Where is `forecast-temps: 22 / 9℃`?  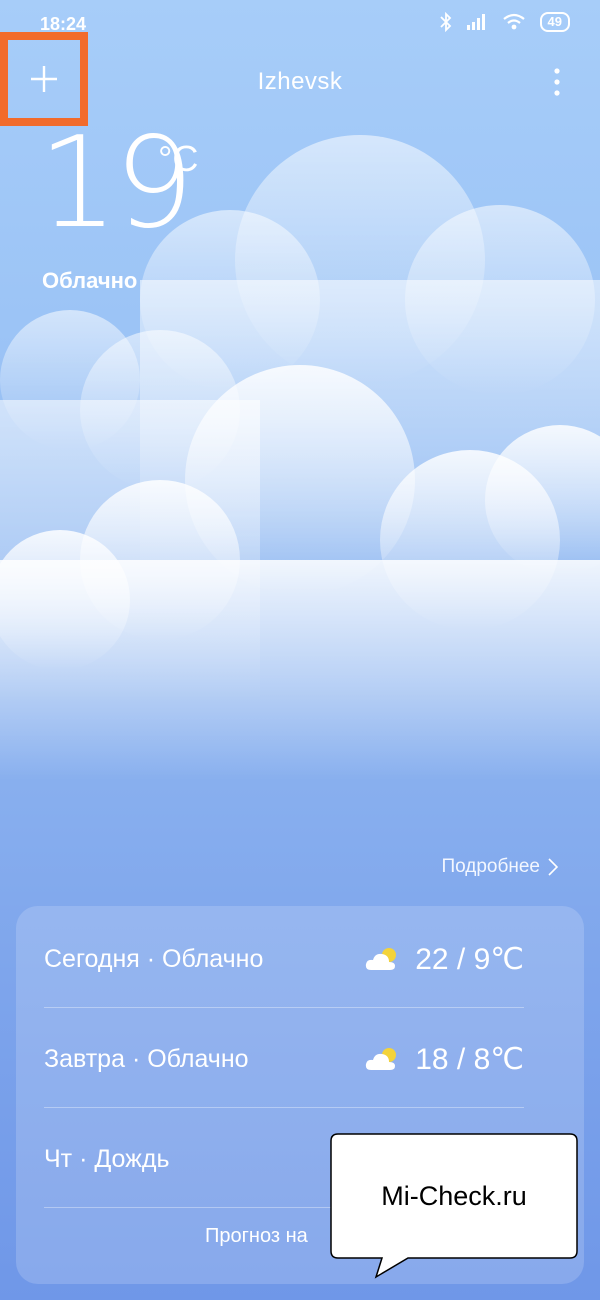
forecast-temps: 22 / 9℃ is located at coordinates (444, 959).